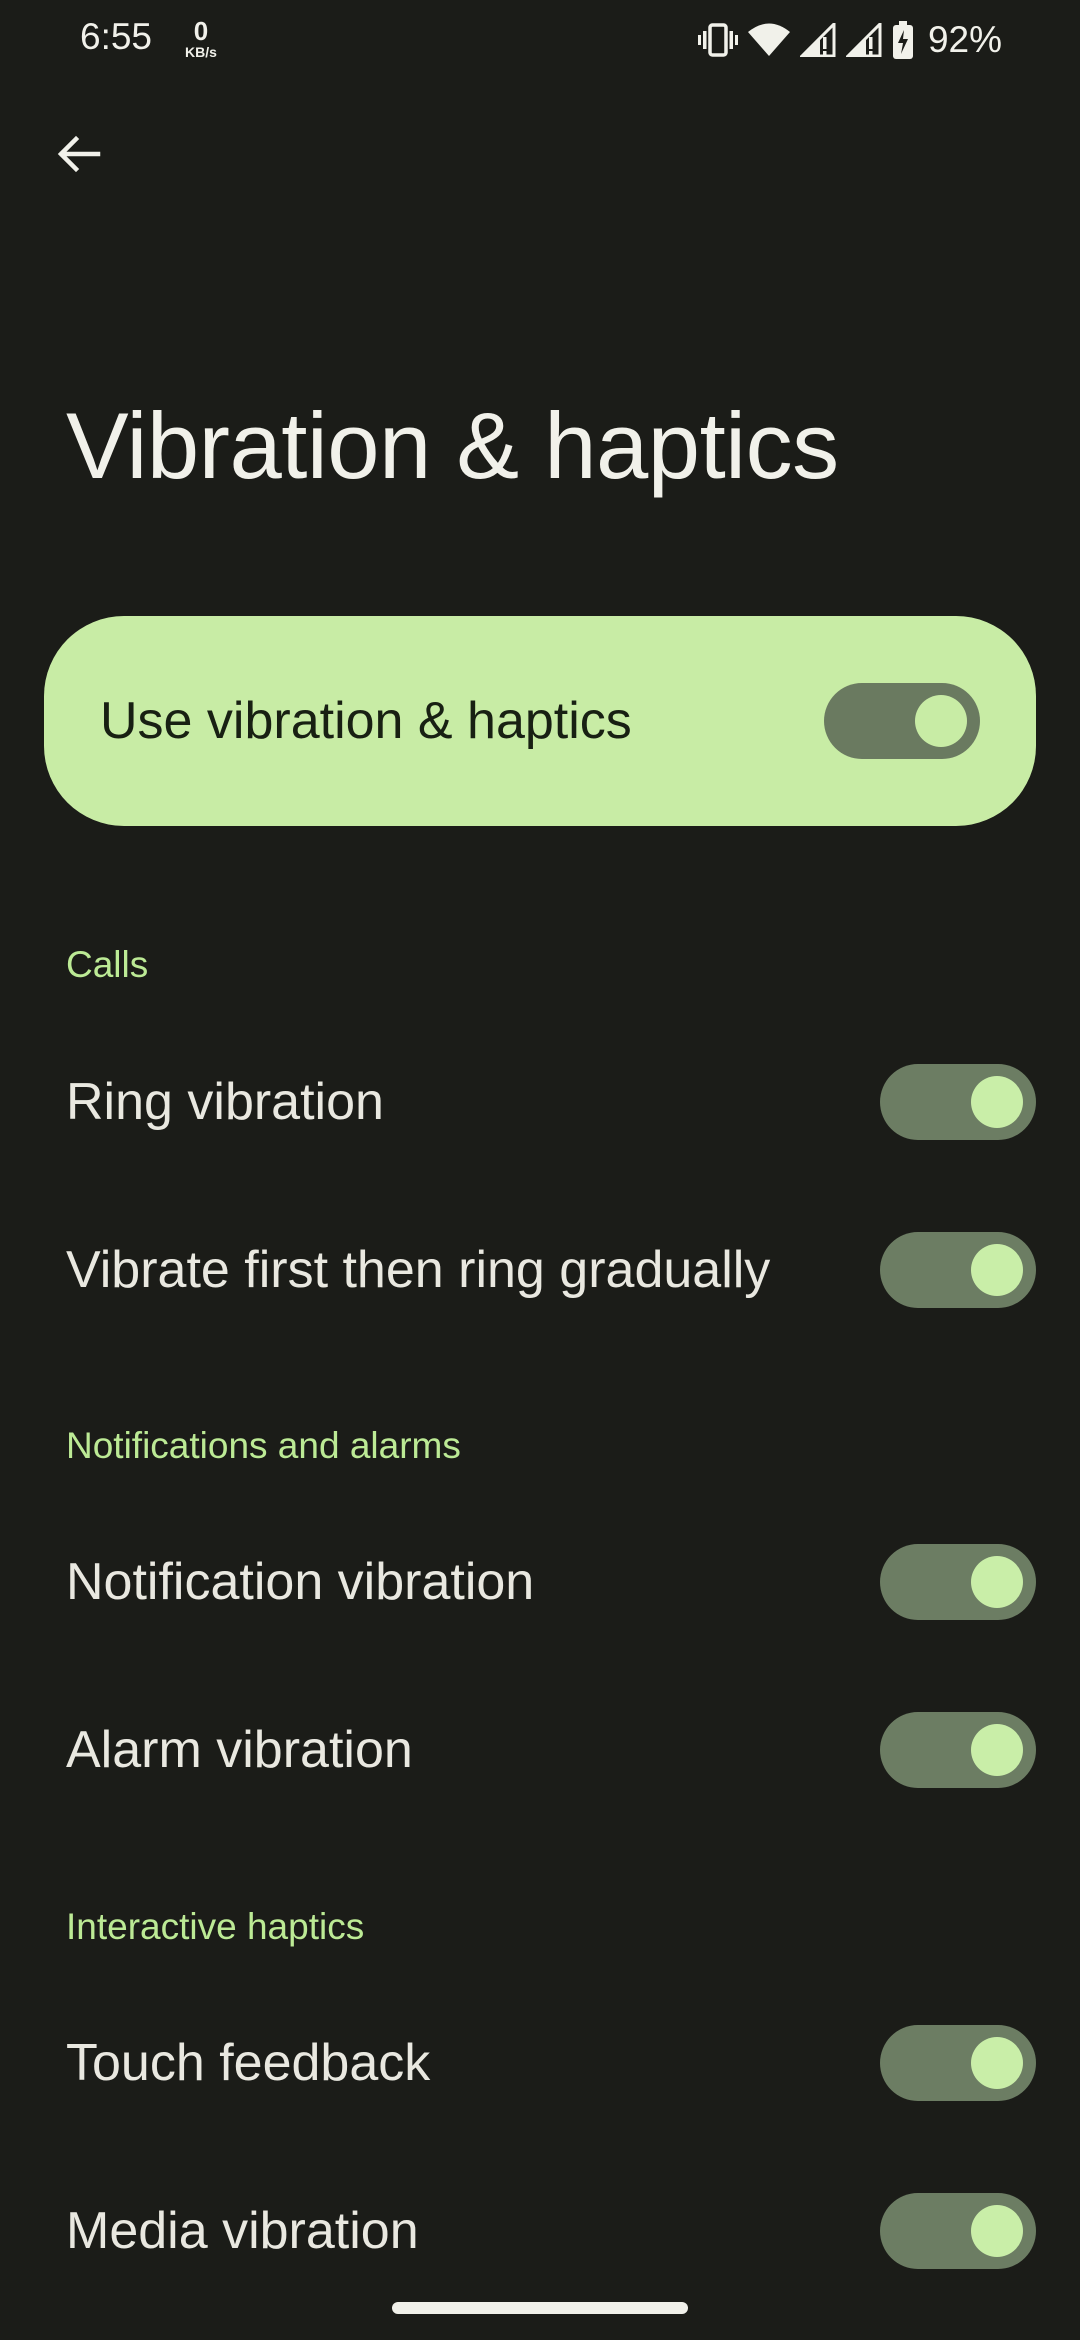  I want to click on setting-label: Touch feedback, so click(248, 2063).